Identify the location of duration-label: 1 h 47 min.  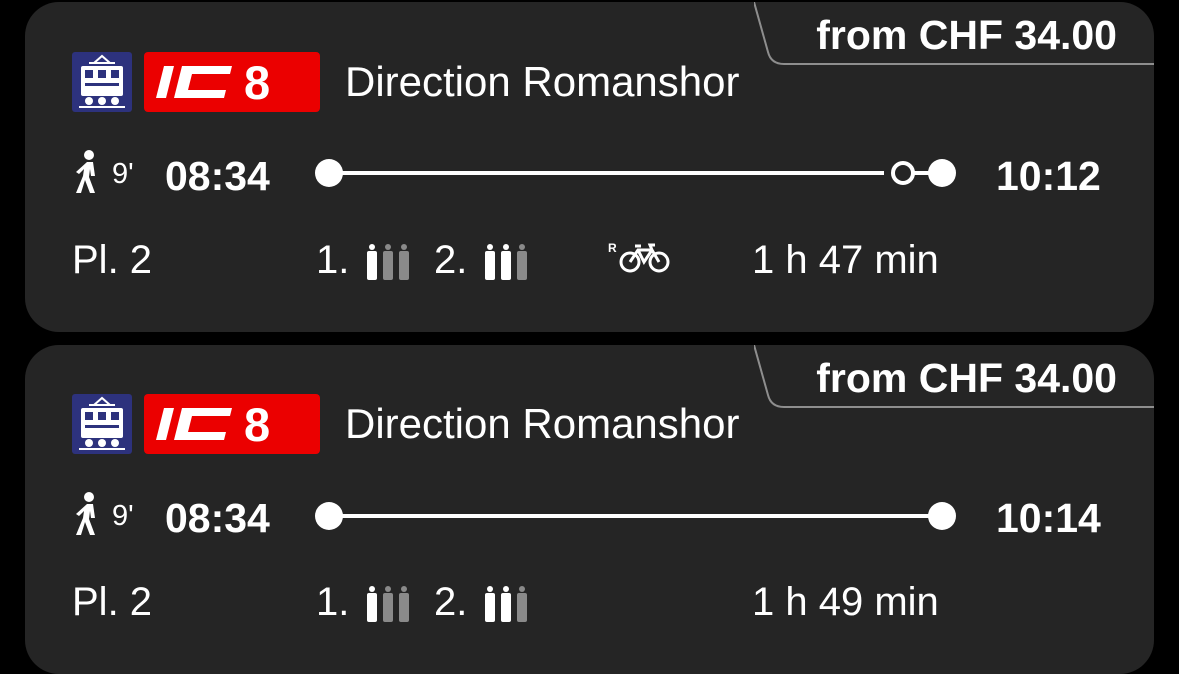
(845, 260).